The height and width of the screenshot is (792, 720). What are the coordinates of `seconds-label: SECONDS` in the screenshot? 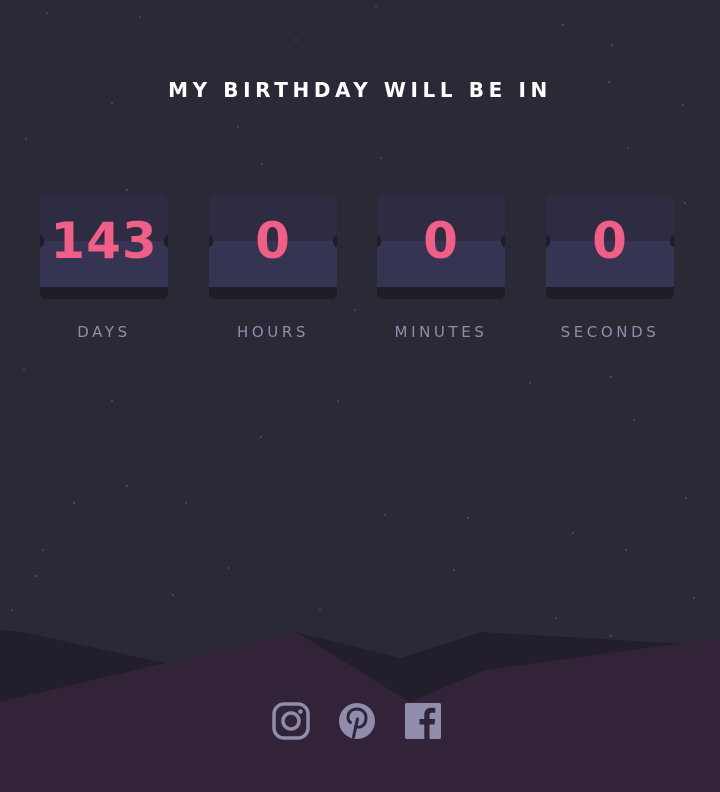 It's located at (610, 332).